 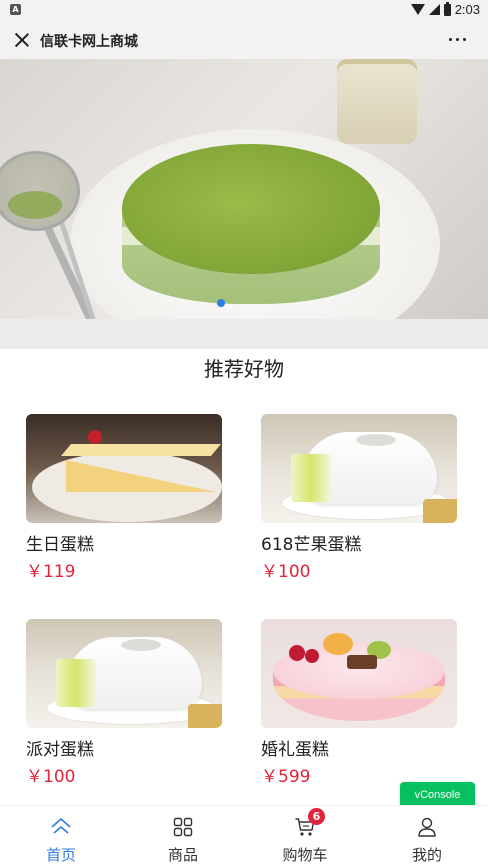 I want to click on grid-icon, so click(x=183, y=827).